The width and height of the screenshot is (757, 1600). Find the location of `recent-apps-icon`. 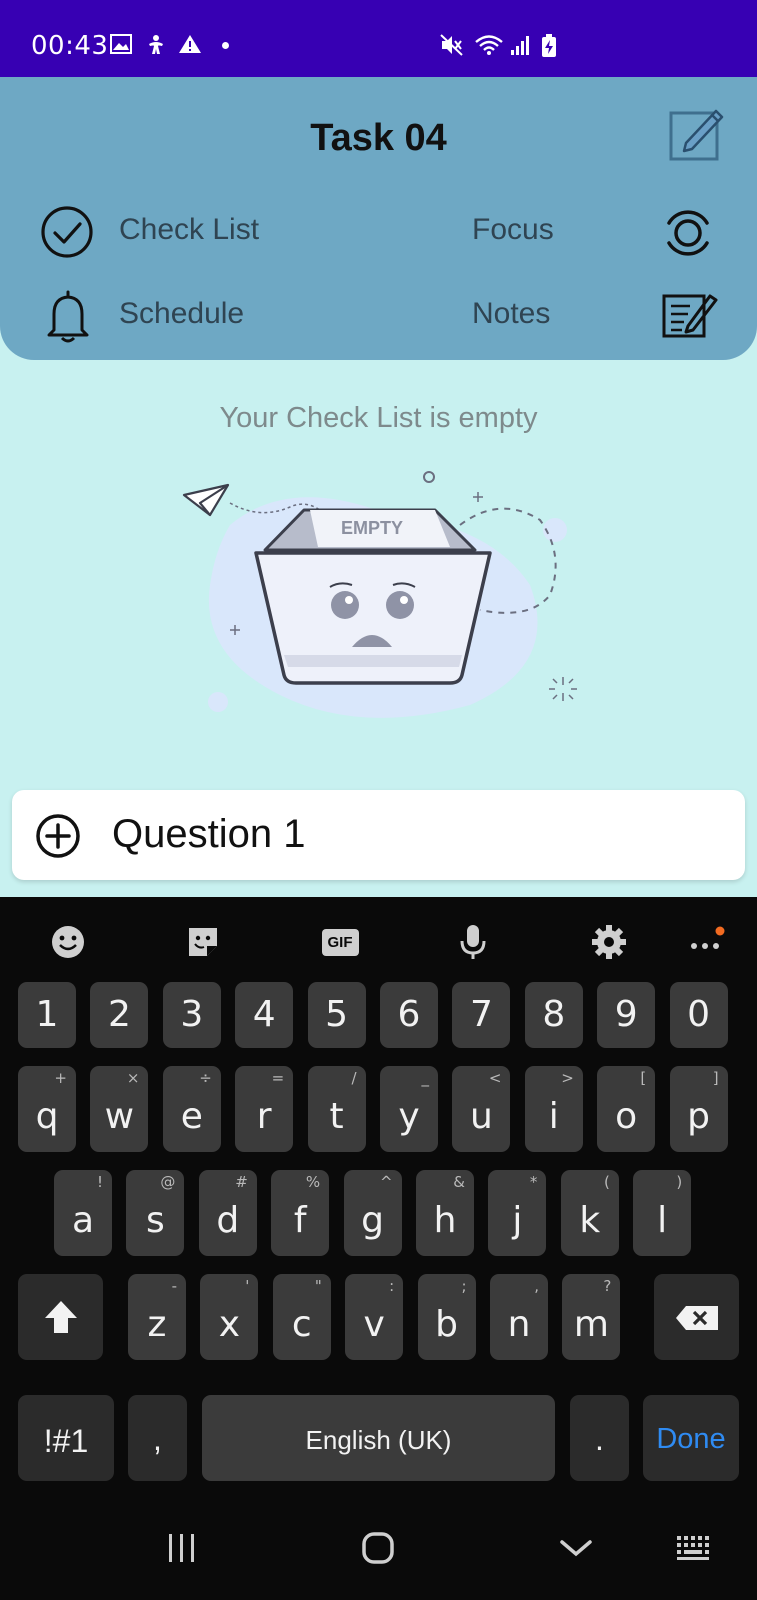

recent-apps-icon is located at coordinates (181, 1548).